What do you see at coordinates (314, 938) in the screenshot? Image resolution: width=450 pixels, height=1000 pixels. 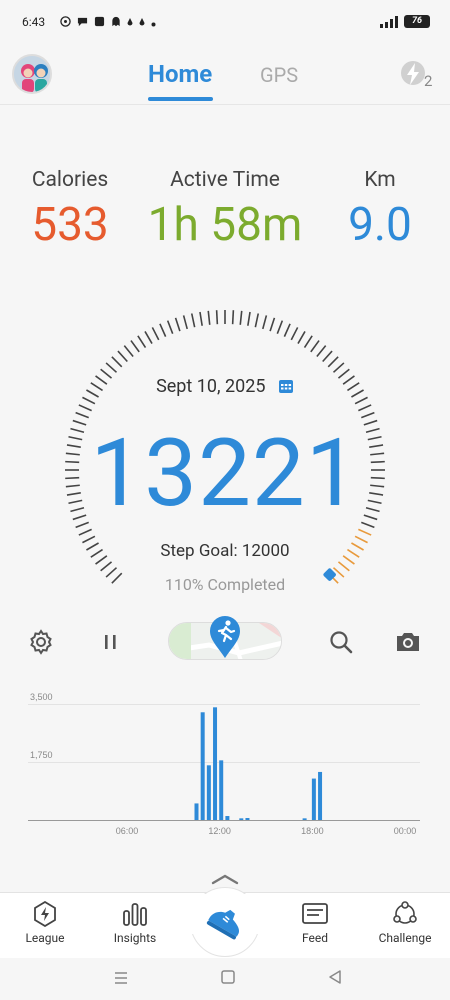 I see `nav-feed-label: Feed` at bounding box center [314, 938].